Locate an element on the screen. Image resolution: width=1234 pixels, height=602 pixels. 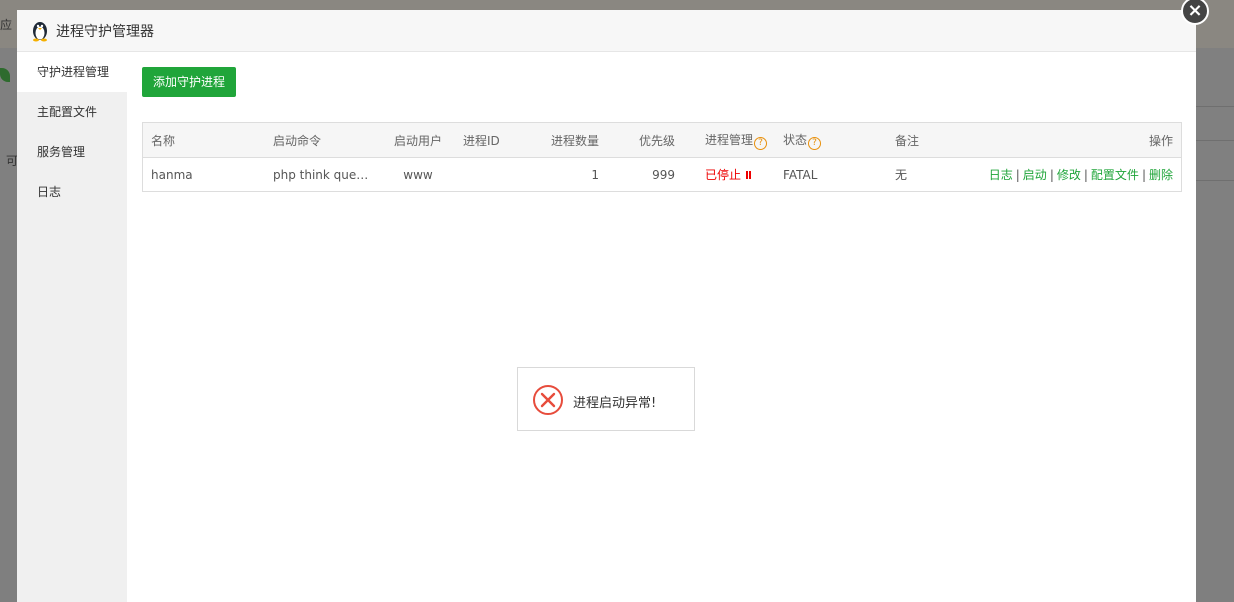
column-header-command: 启动命令 is located at coordinates (323, 140).